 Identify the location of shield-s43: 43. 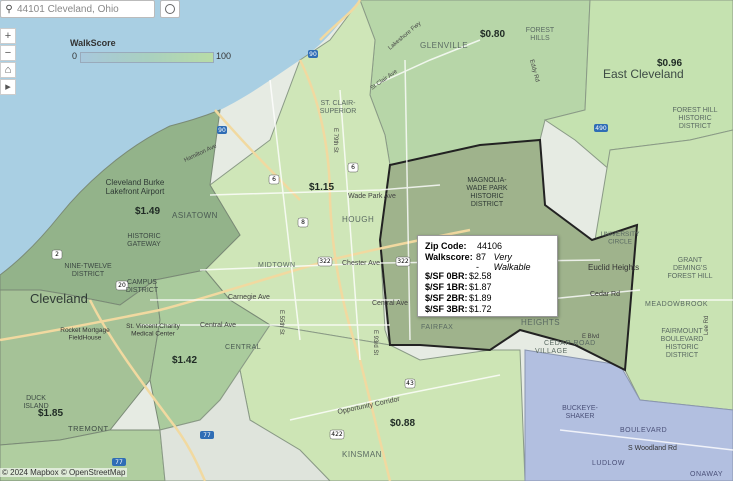
(410, 383).